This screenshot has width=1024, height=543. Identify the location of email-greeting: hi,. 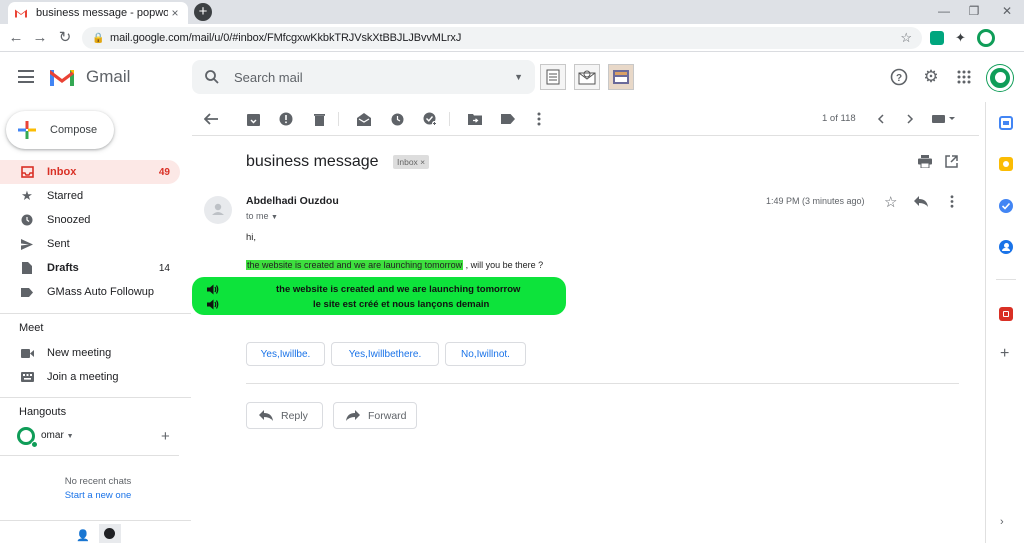
(251, 237).